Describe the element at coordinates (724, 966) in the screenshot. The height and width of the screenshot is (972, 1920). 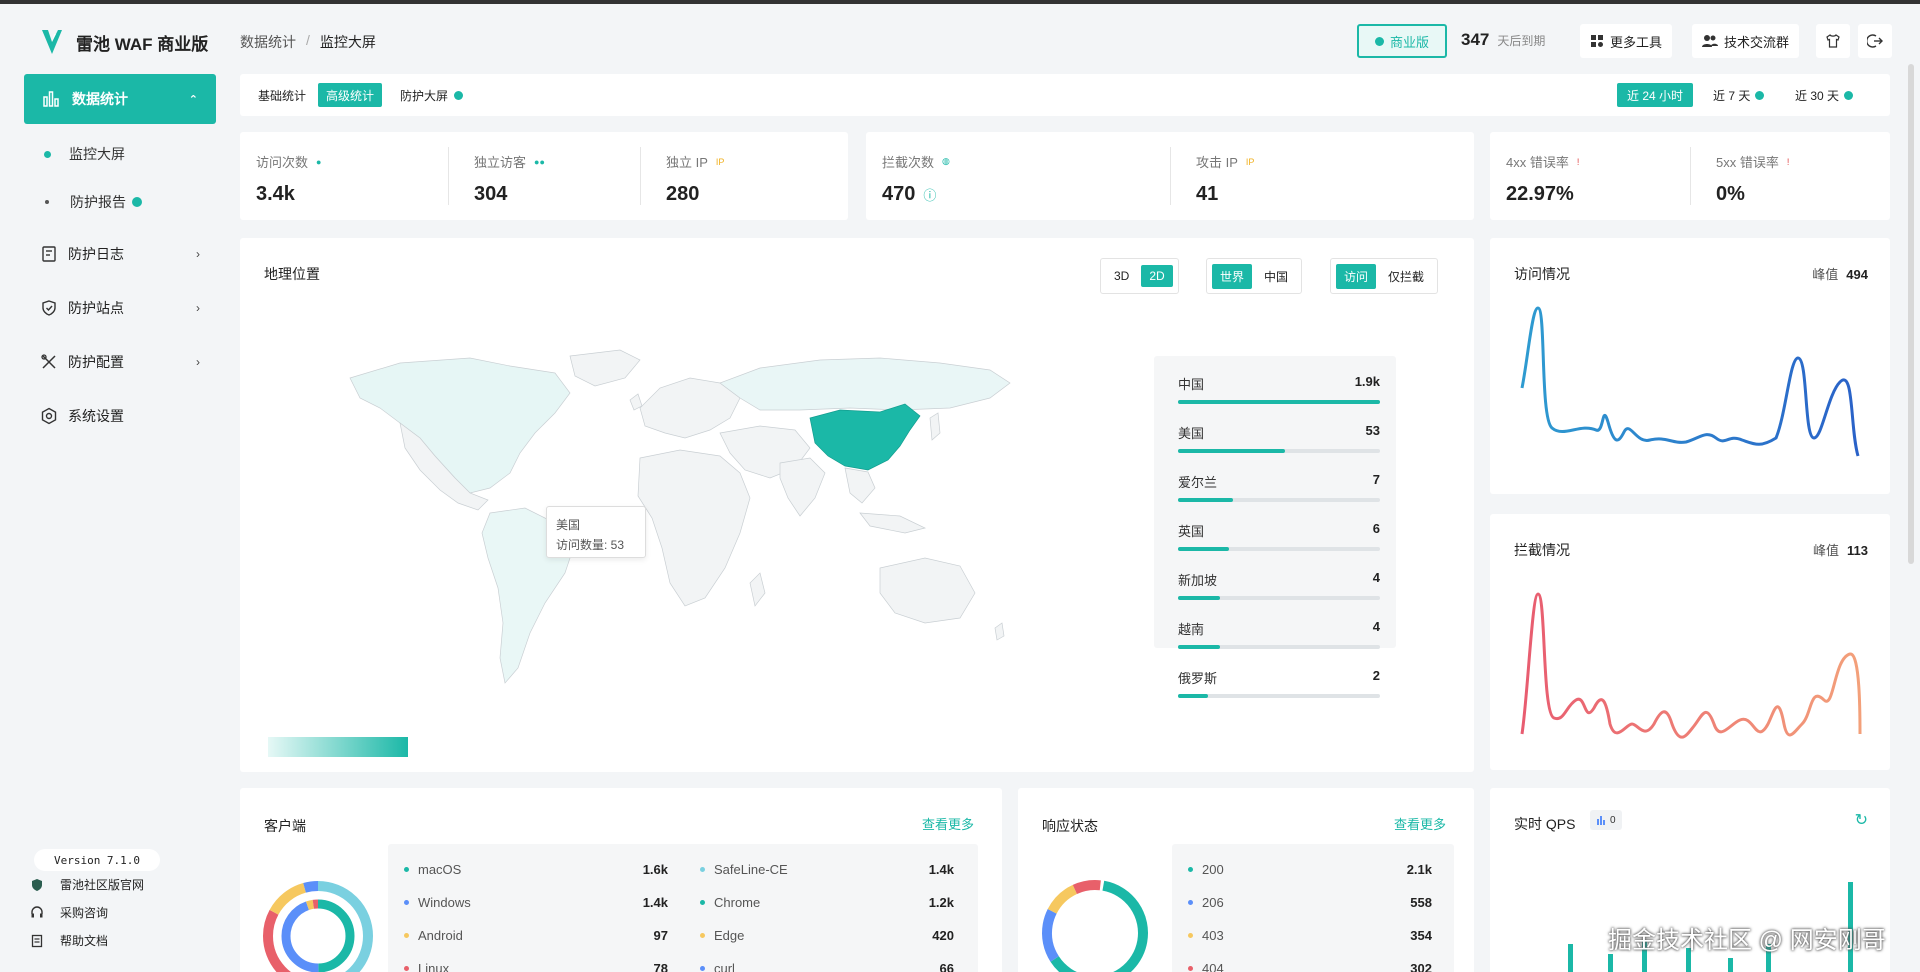
I see `legend-label: curl` at that location.